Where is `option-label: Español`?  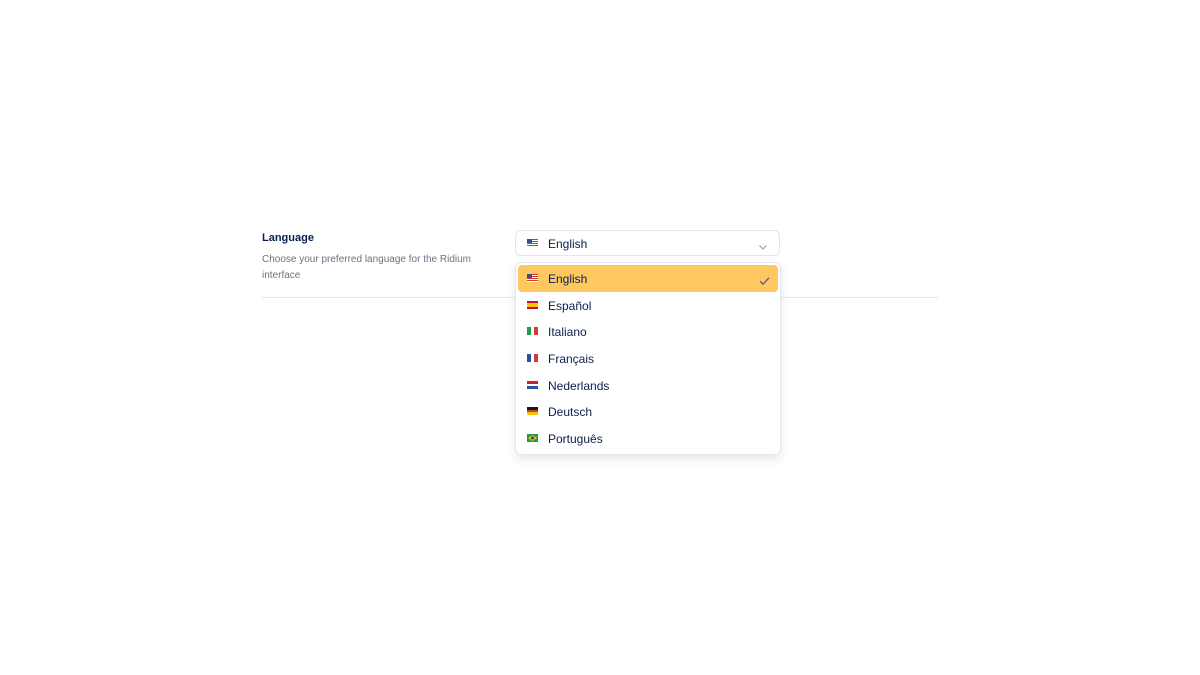
option-label: Español is located at coordinates (570, 305).